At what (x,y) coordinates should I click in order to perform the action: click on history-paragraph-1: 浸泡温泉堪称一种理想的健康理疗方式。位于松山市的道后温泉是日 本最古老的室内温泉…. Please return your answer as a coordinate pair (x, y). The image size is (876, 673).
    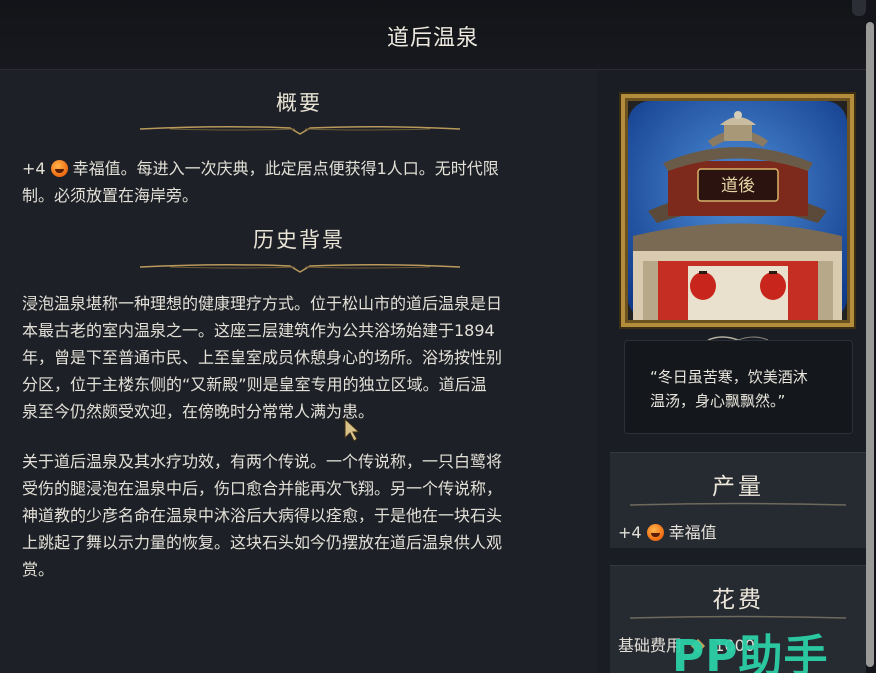
    Looking at the image, I should click on (296, 357).